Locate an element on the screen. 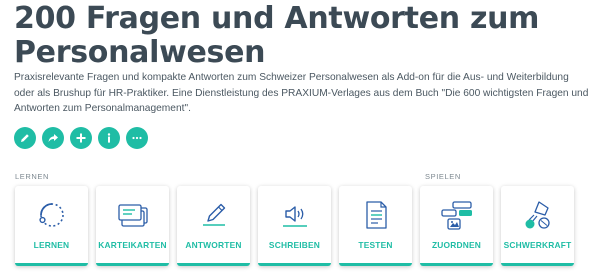 This screenshot has width=600, height=279. plus-icon is located at coordinates (81, 138).